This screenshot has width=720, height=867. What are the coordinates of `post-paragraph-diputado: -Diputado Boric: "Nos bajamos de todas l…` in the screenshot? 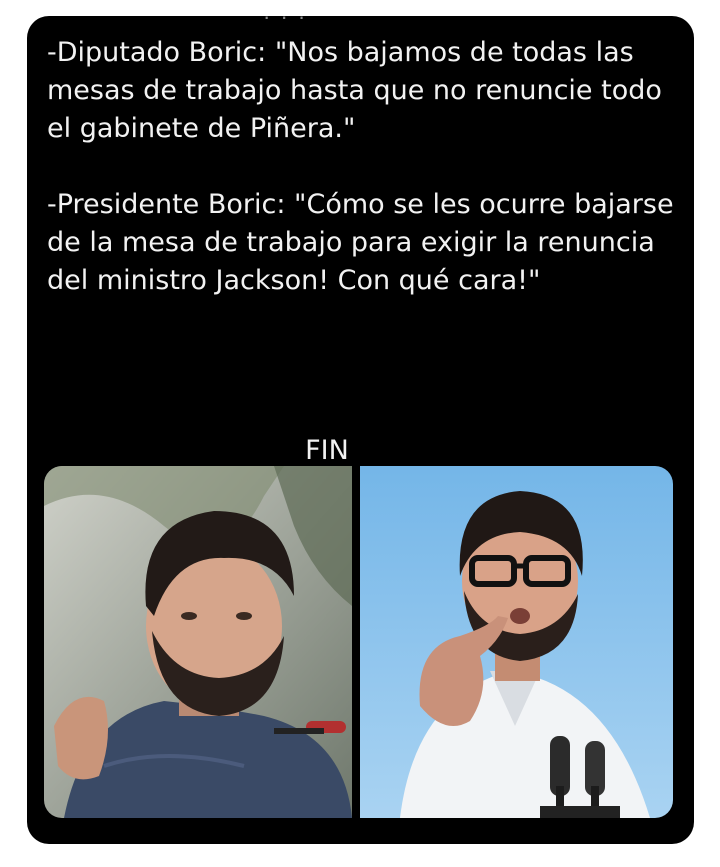 It's located at (354, 90).